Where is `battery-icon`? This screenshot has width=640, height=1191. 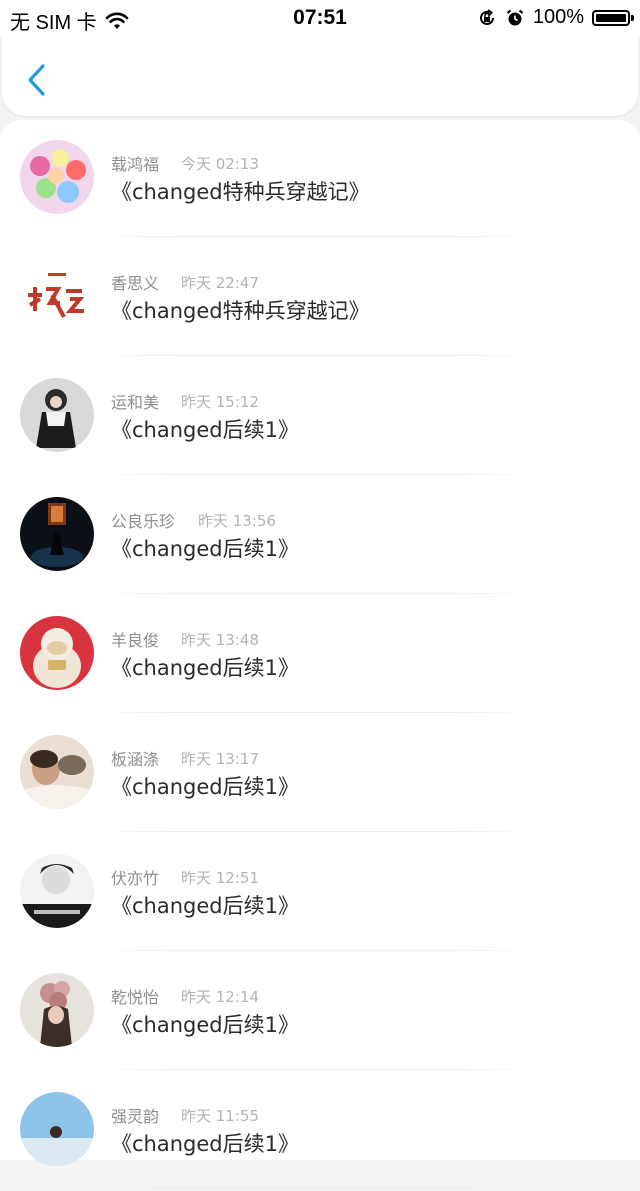
battery-icon is located at coordinates (613, 17).